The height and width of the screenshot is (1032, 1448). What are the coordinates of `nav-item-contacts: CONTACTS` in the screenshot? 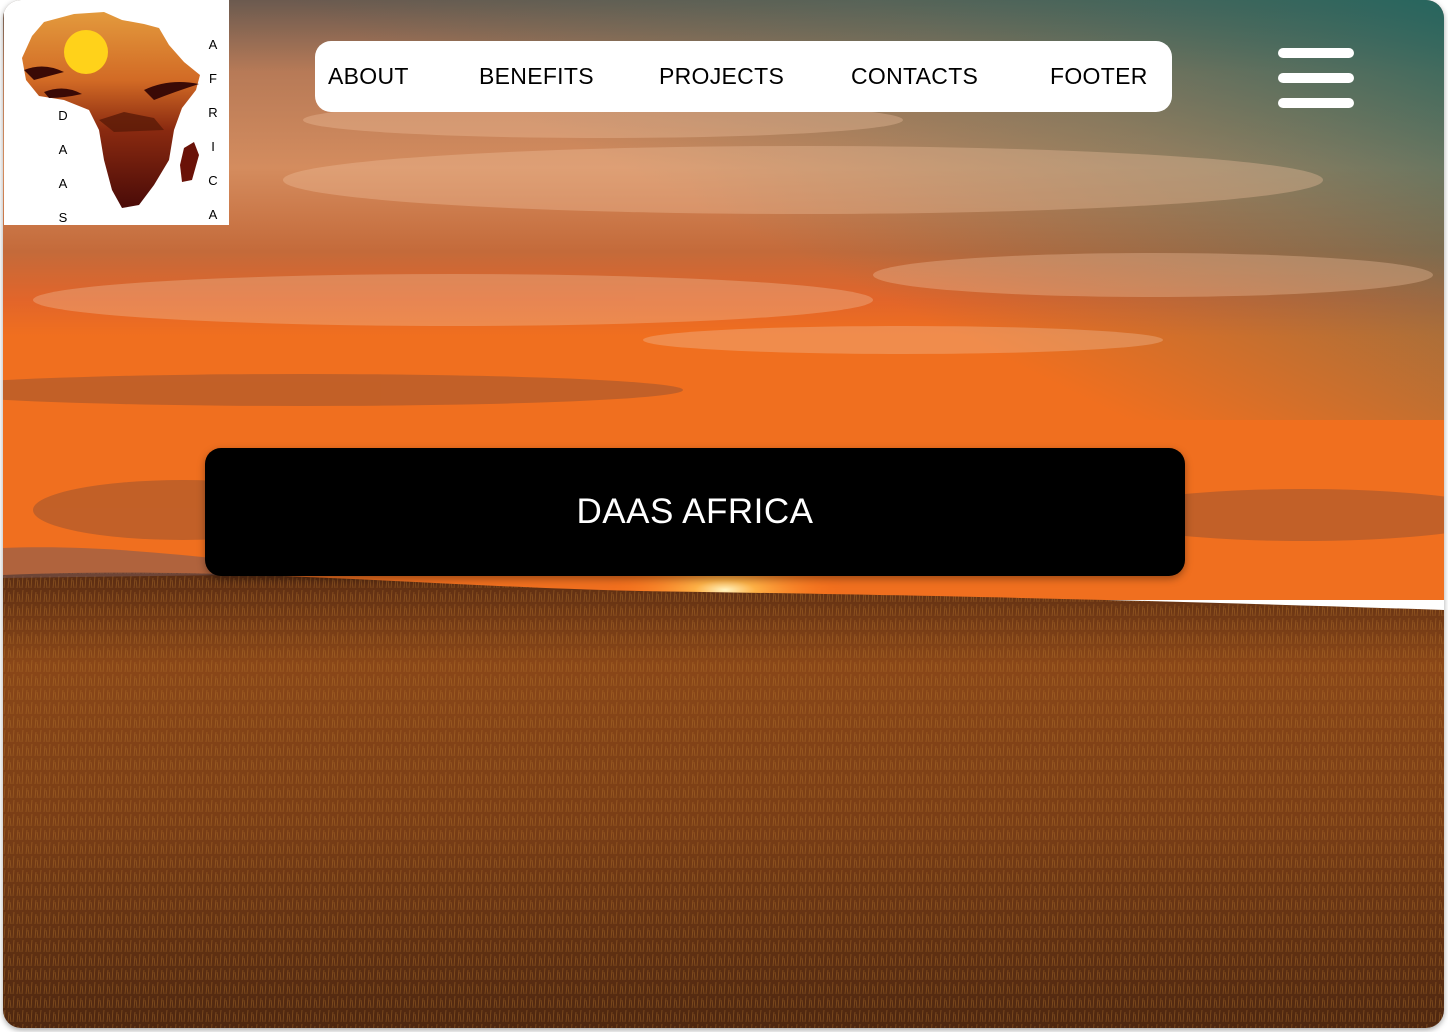 It's located at (914, 76).